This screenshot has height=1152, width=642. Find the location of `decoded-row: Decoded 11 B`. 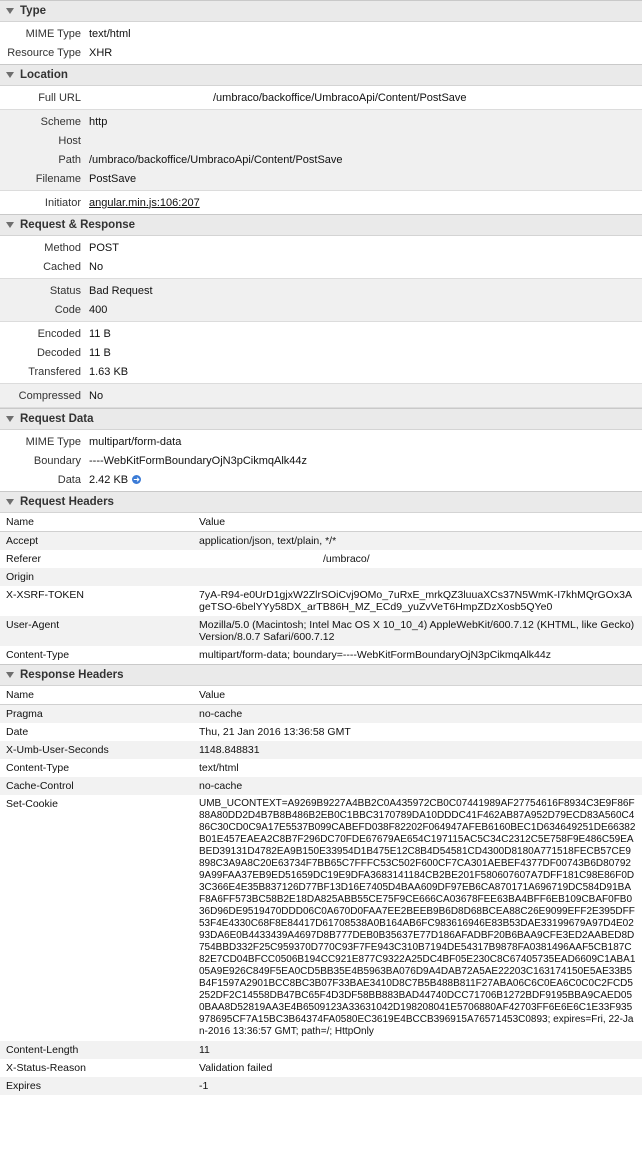

decoded-row: Decoded 11 B is located at coordinates (321, 352).